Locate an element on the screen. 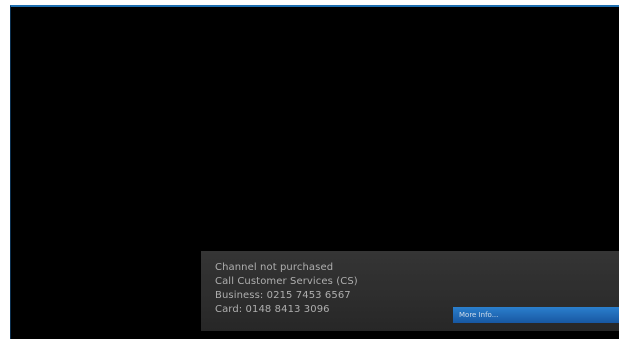 The height and width of the screenshot is (345, 619). message-line-status: Channel not purchased is located at coordinates (274, 267).